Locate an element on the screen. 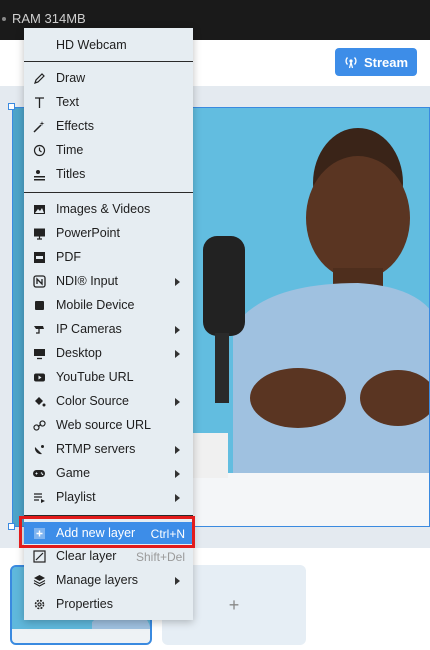  menu-item-properties: Properties is located at coordinates (108, 604).